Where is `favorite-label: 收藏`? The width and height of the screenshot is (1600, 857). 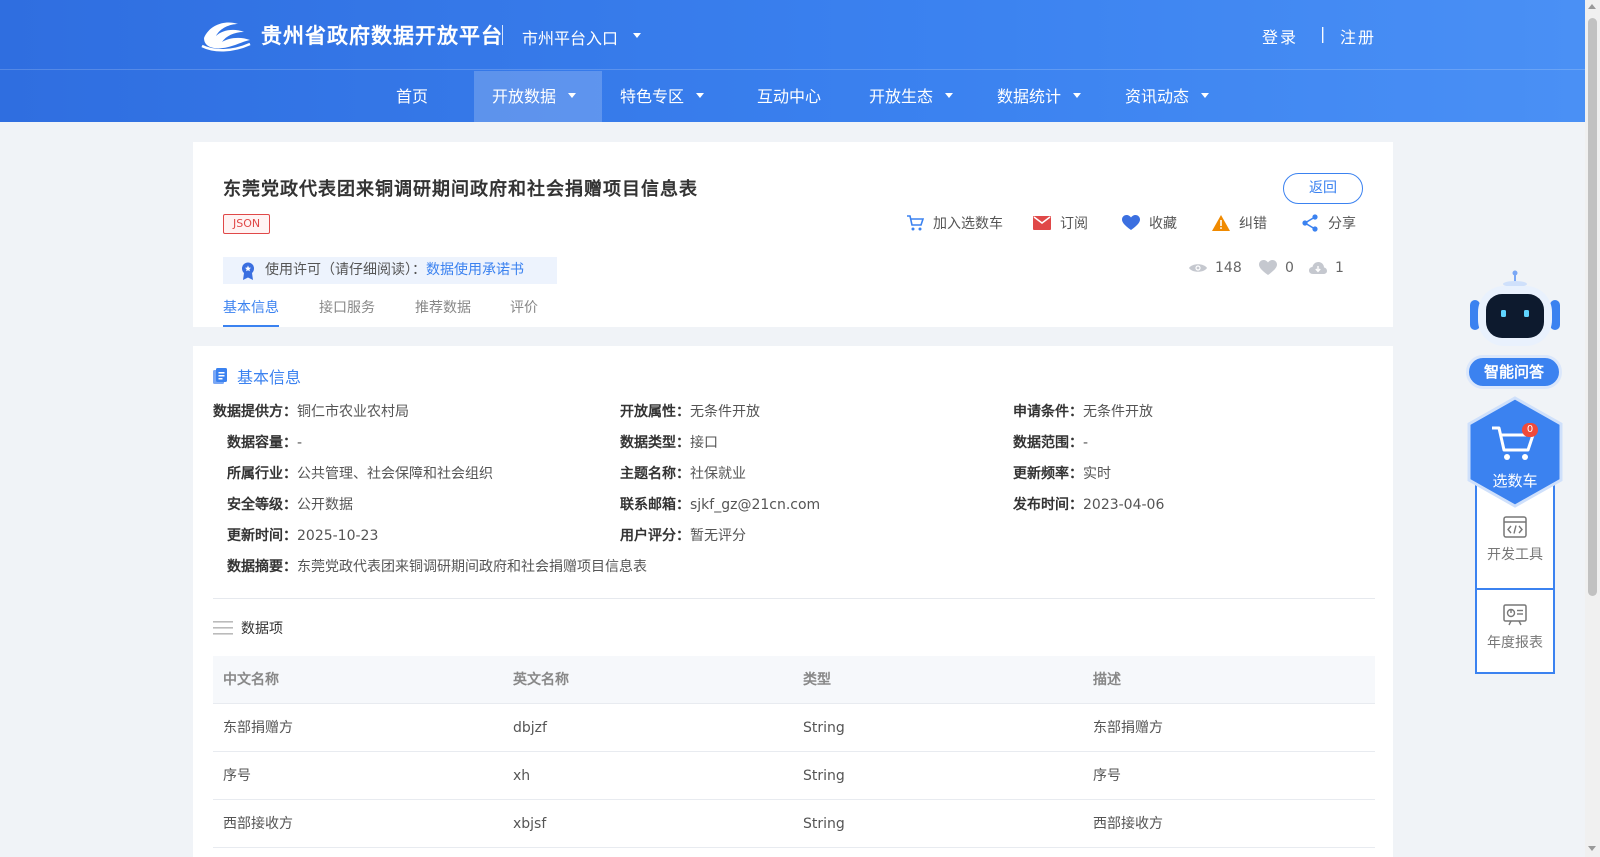
favorite-label: 收藏 is located at coordinates (1163, 224).